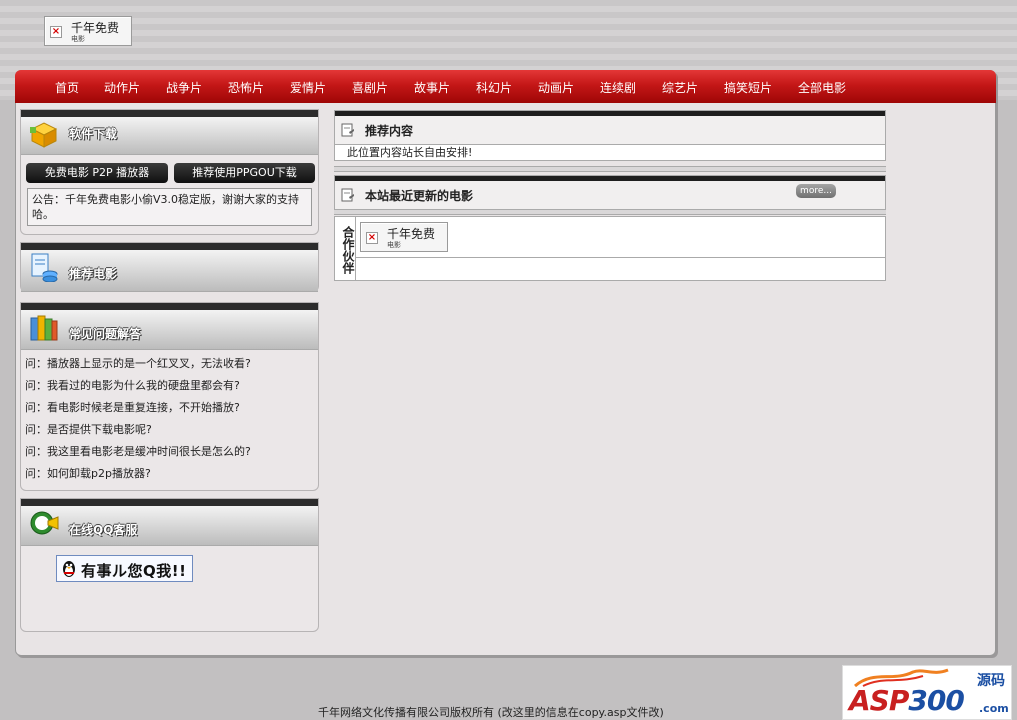 The height and width of the screenshot is (720, 1017). Describe the element at coordinates (88, 429) in the screenshot. I see `faq-item: 问：是否提供下载电影呢?` at that location.